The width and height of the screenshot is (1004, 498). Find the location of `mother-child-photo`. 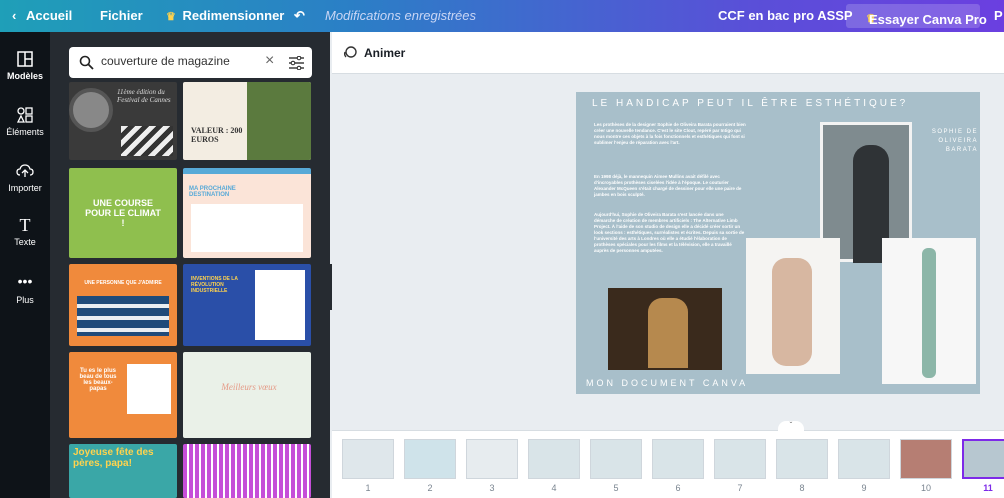

mother-child-photo is located at coordinates (793, 306).